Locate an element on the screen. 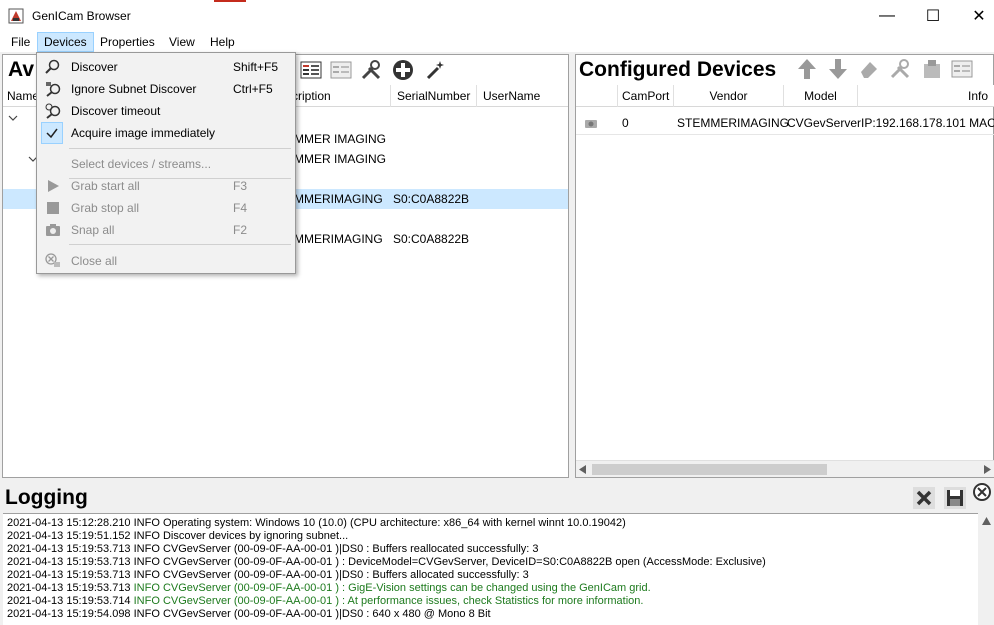 The width and height of the screenshot is (994, 625). properties-grid-disabled-icon is located at coordinates (962, 69).